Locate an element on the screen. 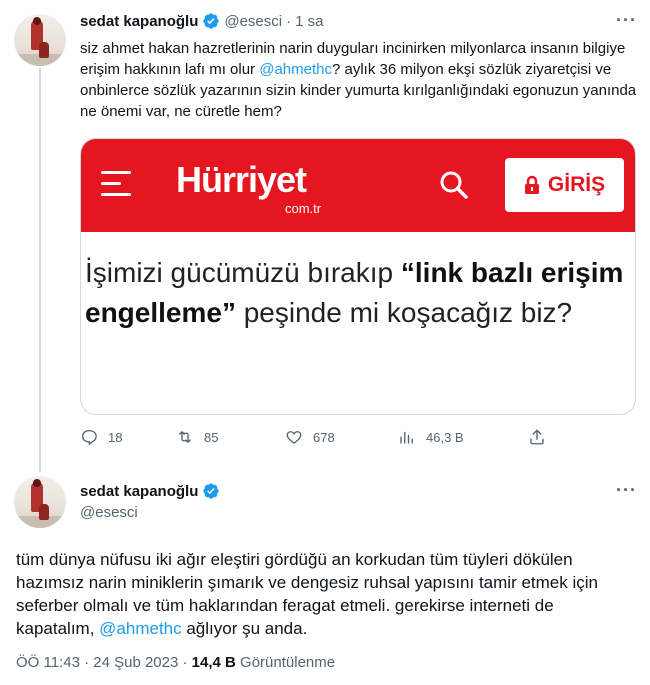 The height and width of the screenshot is (685, 650). tweet-header: sedat kapanoğlu is located at coordinates (150, 491).